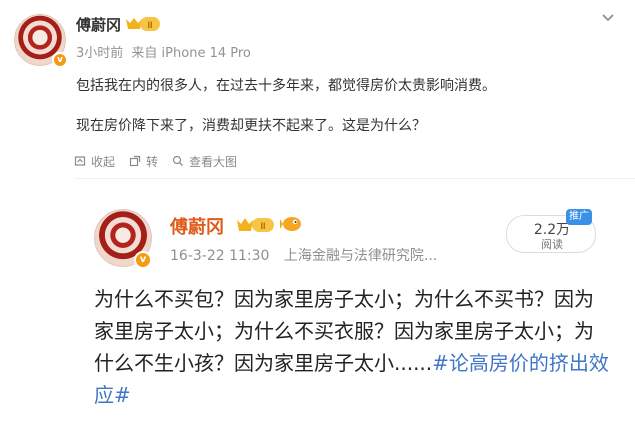 This screenshot has width=635, height=433. Describe the element at coordinates (213, 161) in the screenshot. I see `view-large-label: 查看大图` at that location.